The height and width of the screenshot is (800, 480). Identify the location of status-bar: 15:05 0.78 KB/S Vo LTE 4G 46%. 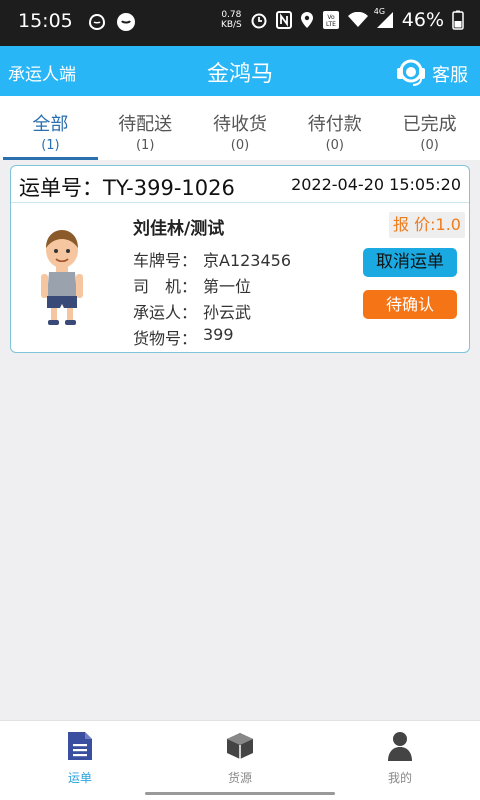
(240, 23).